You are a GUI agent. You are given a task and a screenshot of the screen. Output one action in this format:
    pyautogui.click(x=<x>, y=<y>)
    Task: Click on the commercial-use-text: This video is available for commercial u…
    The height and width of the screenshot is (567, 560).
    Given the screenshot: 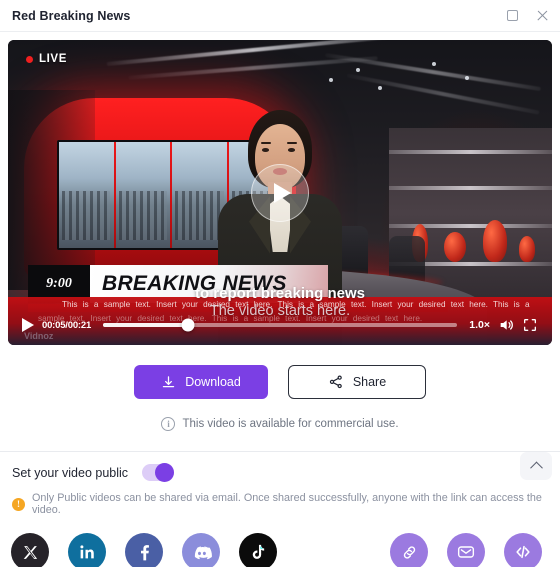 What is the action you would take?
    pyautogui.click(x=290, y=424)
    